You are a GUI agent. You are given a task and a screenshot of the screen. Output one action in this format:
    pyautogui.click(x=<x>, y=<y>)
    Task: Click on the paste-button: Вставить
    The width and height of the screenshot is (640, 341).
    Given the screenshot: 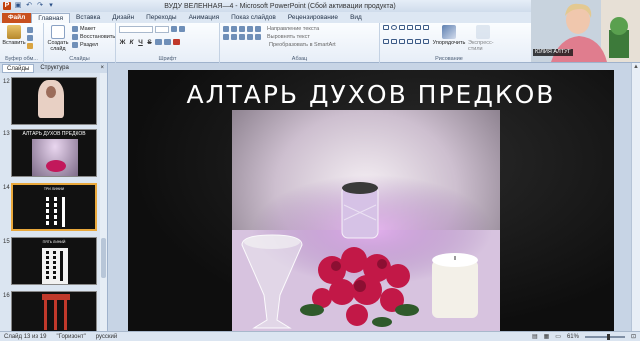 What is the action you would take?
    pyautogui.click(x=14, y=35)
    